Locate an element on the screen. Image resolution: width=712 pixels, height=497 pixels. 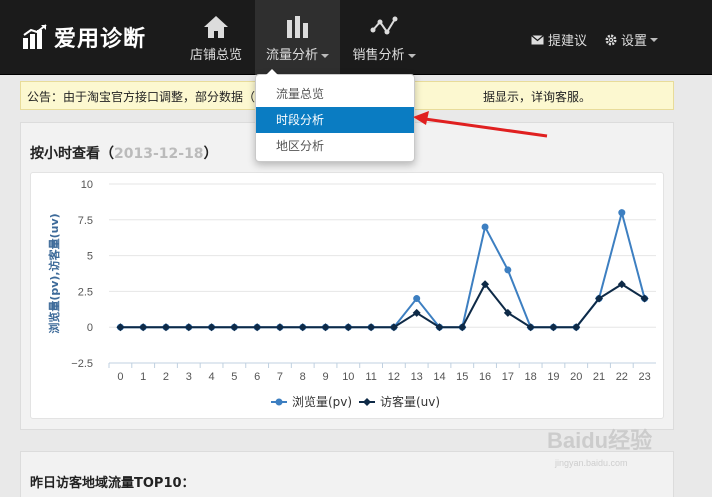
panel-title: 按小时查看（2013-12-18） is located at coordinates (124, 154).